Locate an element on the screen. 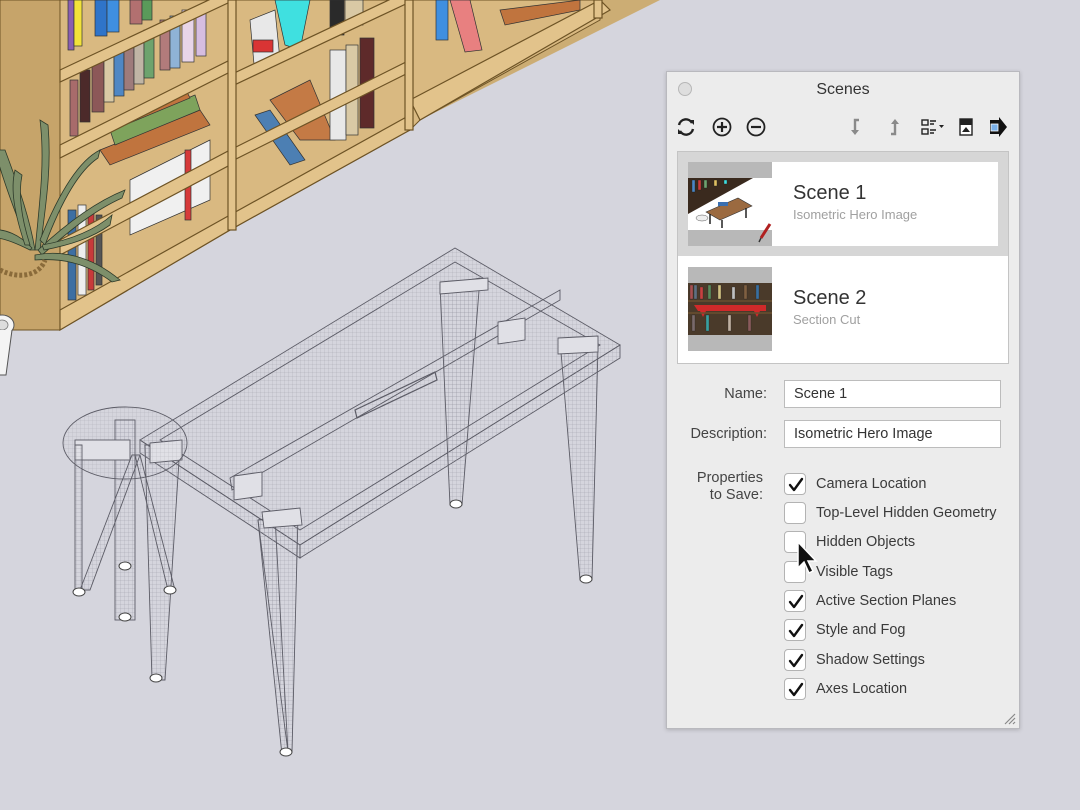 The width and height of the screenshot is (1080, 810). panel-title: Scenes is located at coordinates (843, 89).